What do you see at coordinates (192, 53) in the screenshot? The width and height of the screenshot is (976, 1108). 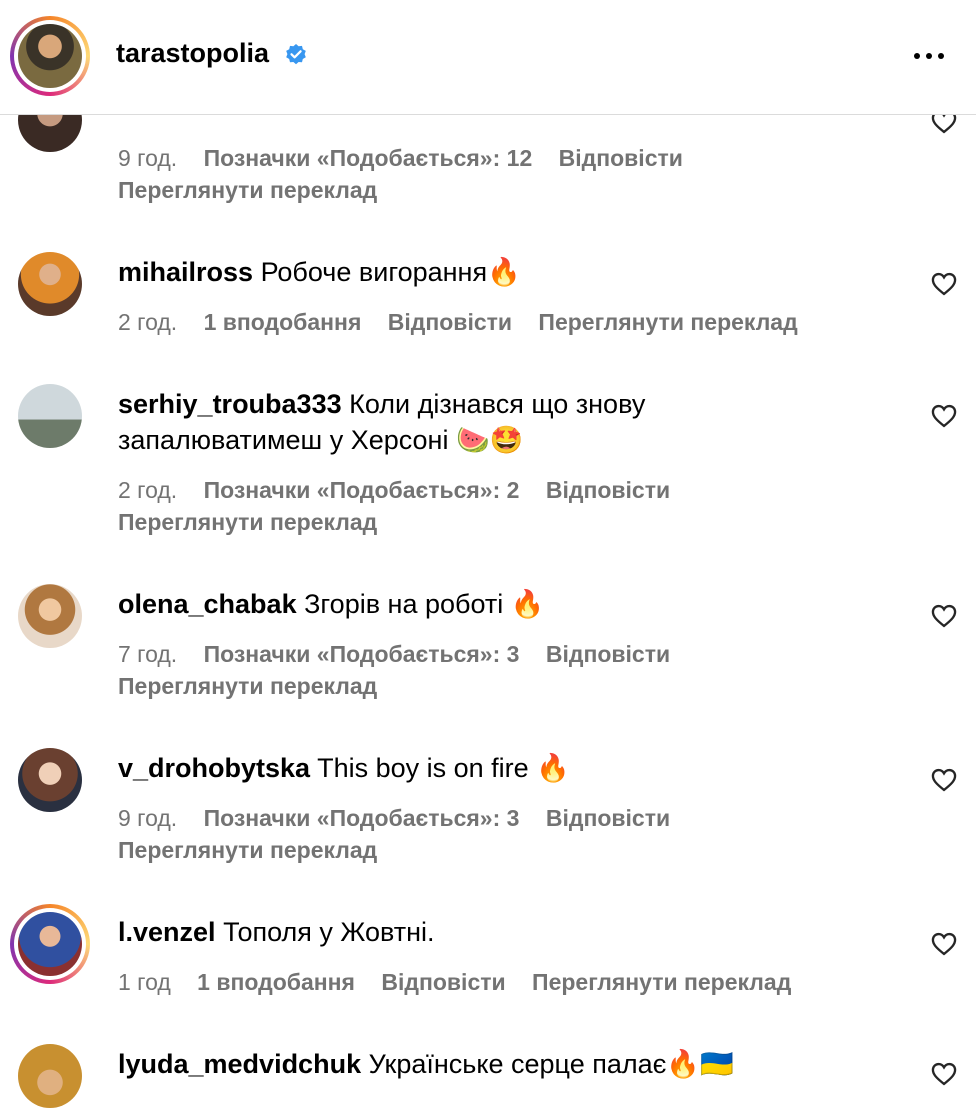 I see `post-author-username: tarastopolia` at bounding box center [192, 53].